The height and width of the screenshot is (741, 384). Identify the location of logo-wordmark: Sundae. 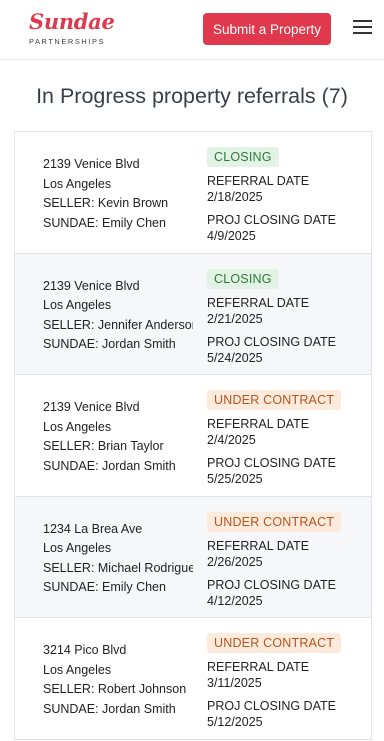
(72, 21).